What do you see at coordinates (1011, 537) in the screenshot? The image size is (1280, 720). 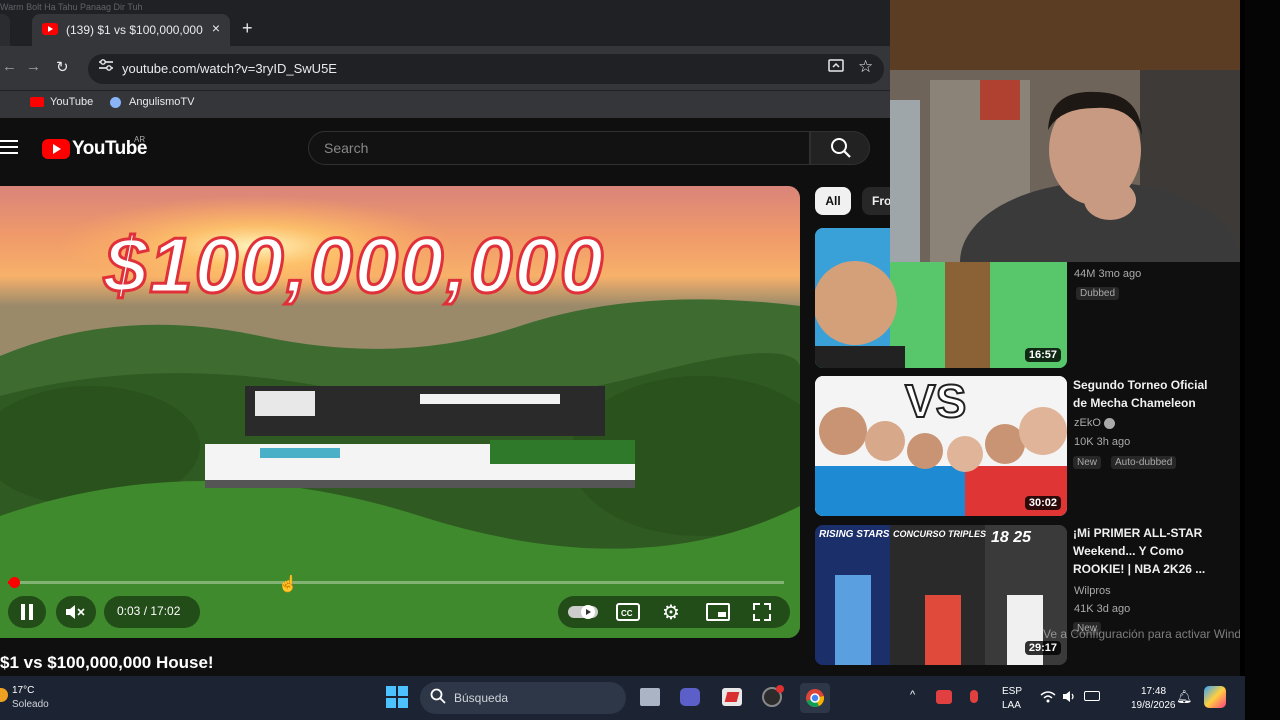 I see `rec-thumb-label-3c: 18 25` at bounding box center [1011, 537].